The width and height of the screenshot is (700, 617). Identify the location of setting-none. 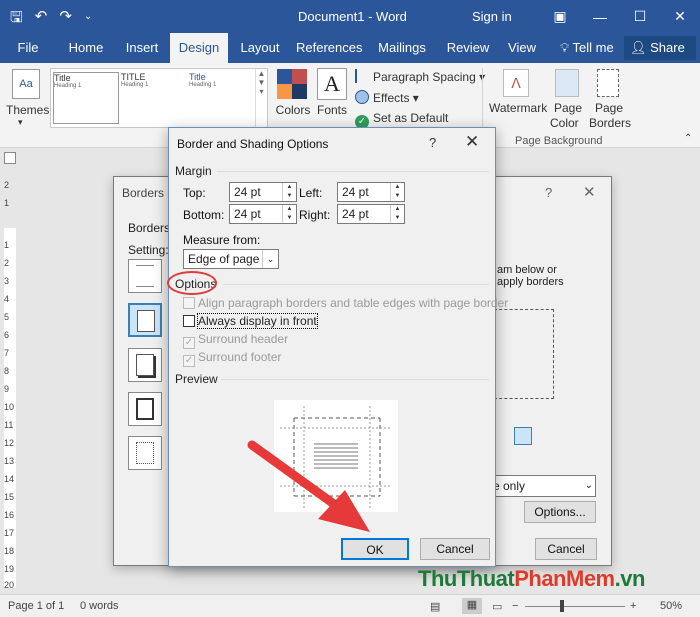
(145, 276).